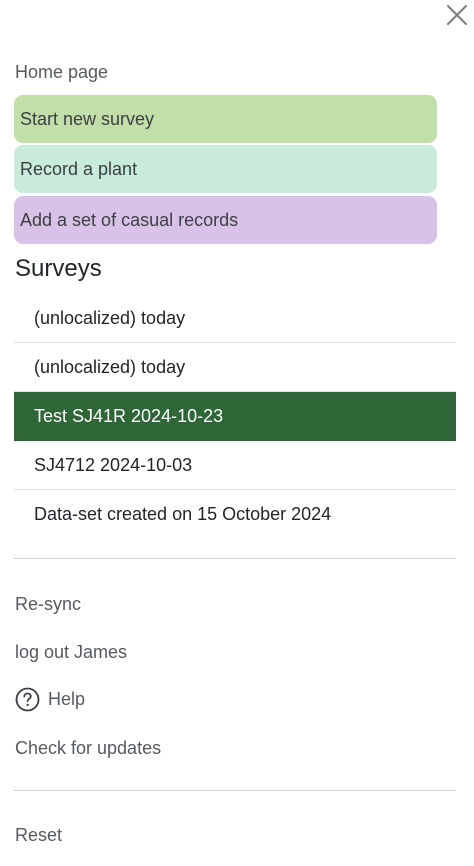 The width and height of the screenshot is (474, 866). I want to click on resync-link: Re-sync, so click(48, 604).